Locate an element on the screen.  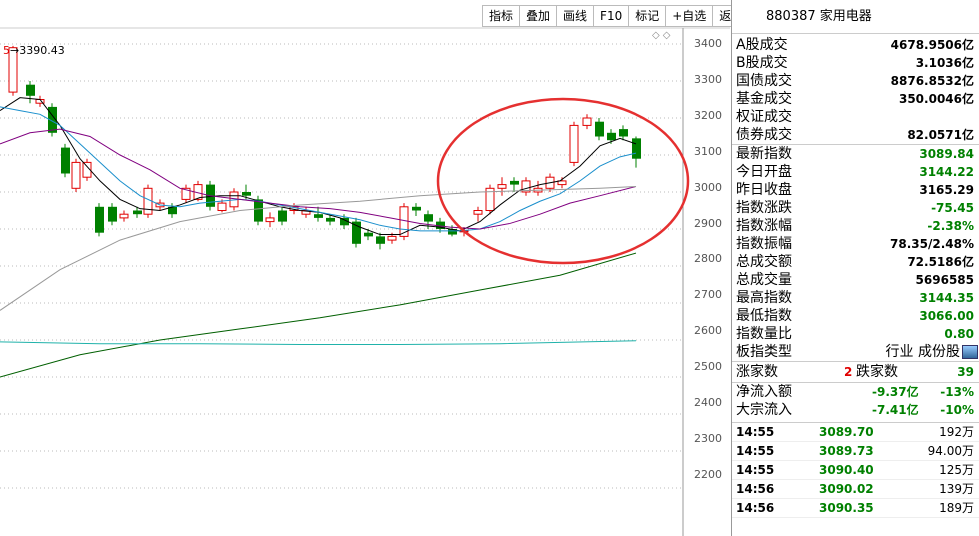
toolbar-button-5: +自选 is located at coordinates (690, 16).